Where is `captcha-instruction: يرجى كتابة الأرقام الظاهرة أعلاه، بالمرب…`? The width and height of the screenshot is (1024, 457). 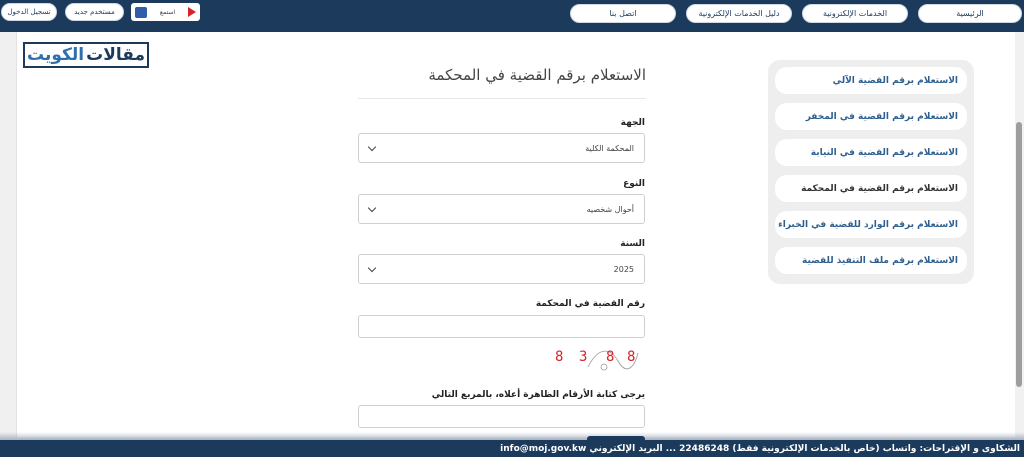 captcha-instruction: يرجى كتابة الأرقام الظاهرة أعلاه، بالمرب… is located at coordinates (538, 395).